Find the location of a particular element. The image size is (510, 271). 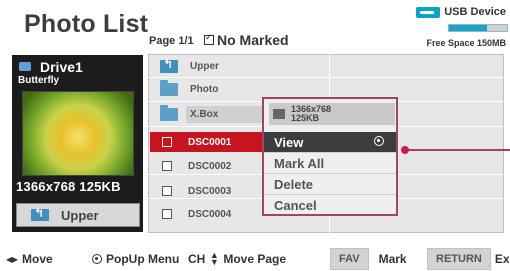

help-mark-label: Mark is located at coordinates (392, 258).